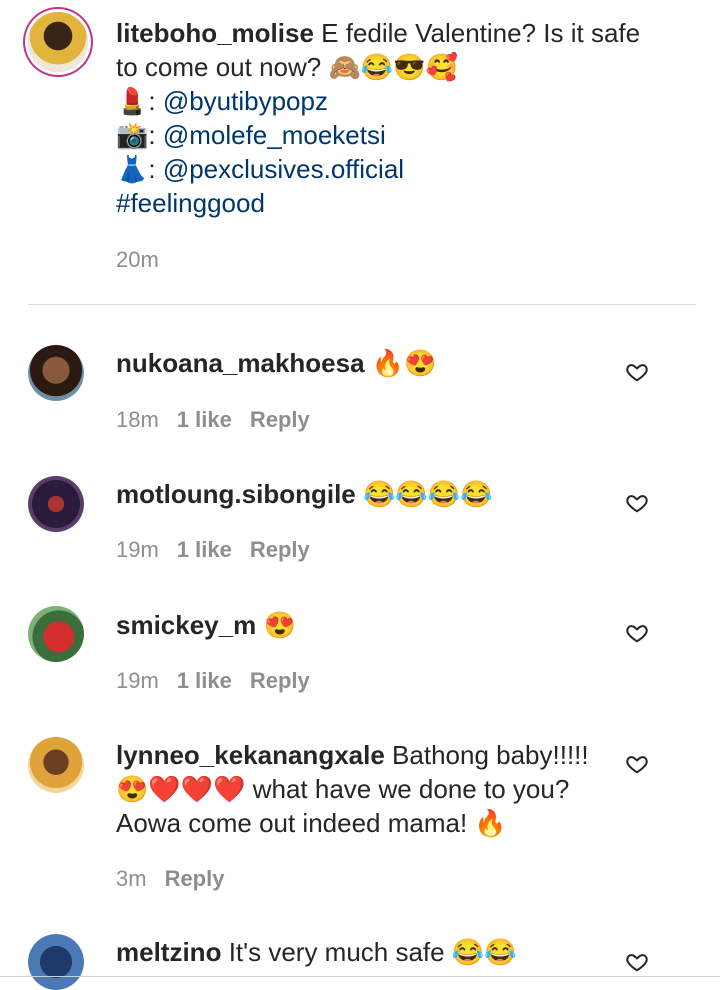 This screenshot has width=720, height=990. I want to click on comment-text-line: meltzino It's very much safe 😂😂, so click(316, 952).